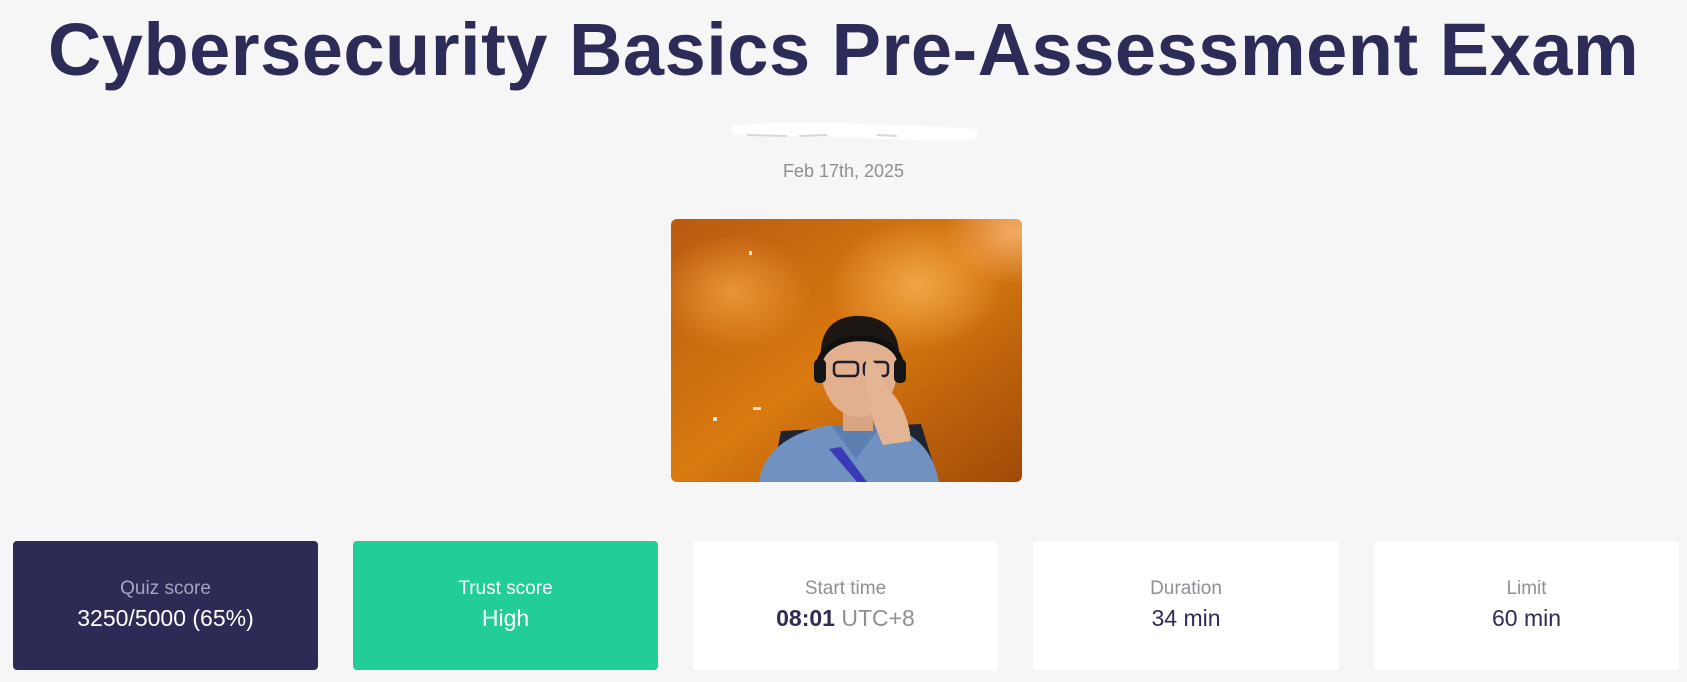  What do you see at coordinates (165, 588) in the screenshot?
I see `quiz-score-label: Quiz score` at bounding box center [165, 588].